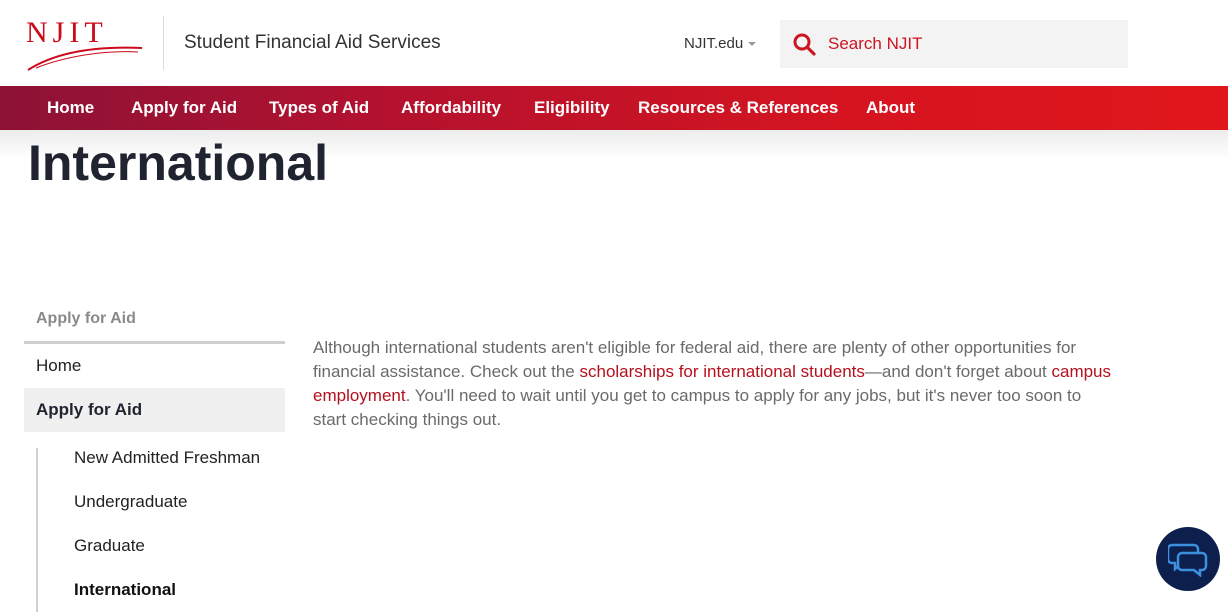 The image size is (1228, 612). Describe the element at coordinates (154, 410) in the screenshot. I see `sidebar-item-apply-for-aid: Apply for Aid` at that location.